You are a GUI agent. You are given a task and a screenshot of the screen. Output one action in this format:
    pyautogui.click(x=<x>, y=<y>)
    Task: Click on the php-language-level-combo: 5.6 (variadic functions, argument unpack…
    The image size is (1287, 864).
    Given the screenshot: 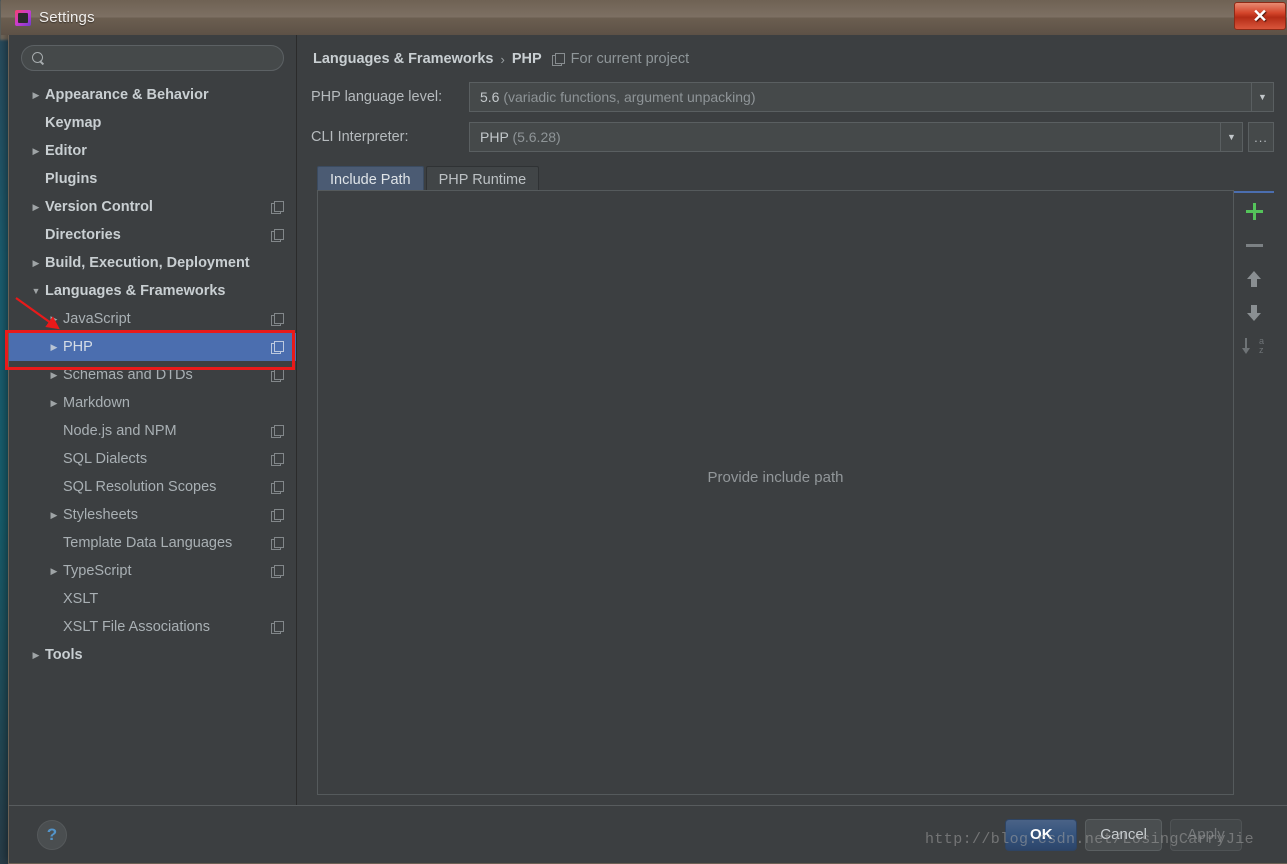 What is the action you would take?
    pyautogui.click(x=871, y=97)
    